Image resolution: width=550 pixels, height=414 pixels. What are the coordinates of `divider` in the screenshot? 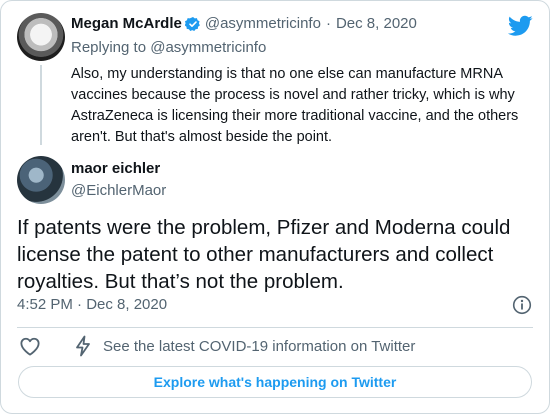 It's located at (275, 327).